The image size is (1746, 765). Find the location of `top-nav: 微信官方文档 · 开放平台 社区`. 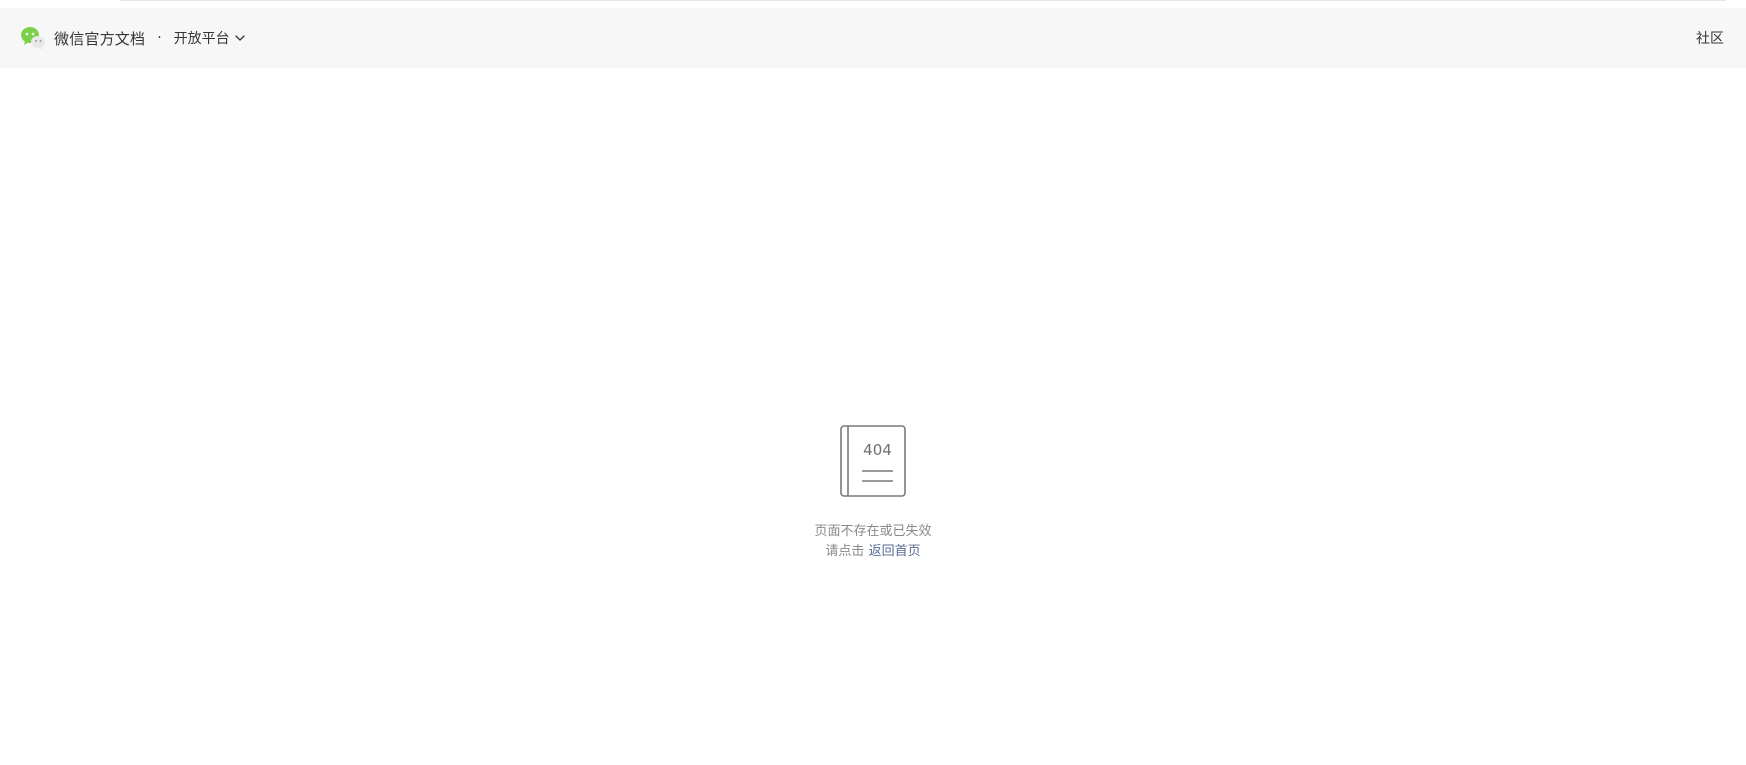

top-nav: 微信官方文档 · 开放平台 社区 is located at coordinates (873, 38).